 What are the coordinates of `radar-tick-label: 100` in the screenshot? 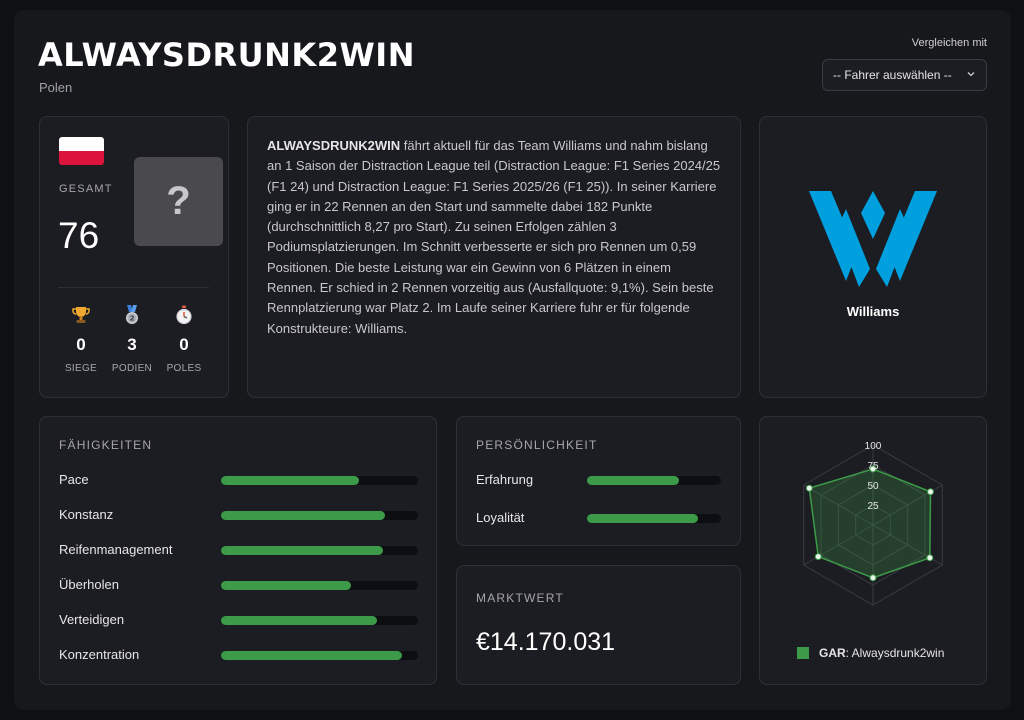 It's located at (873, 446).